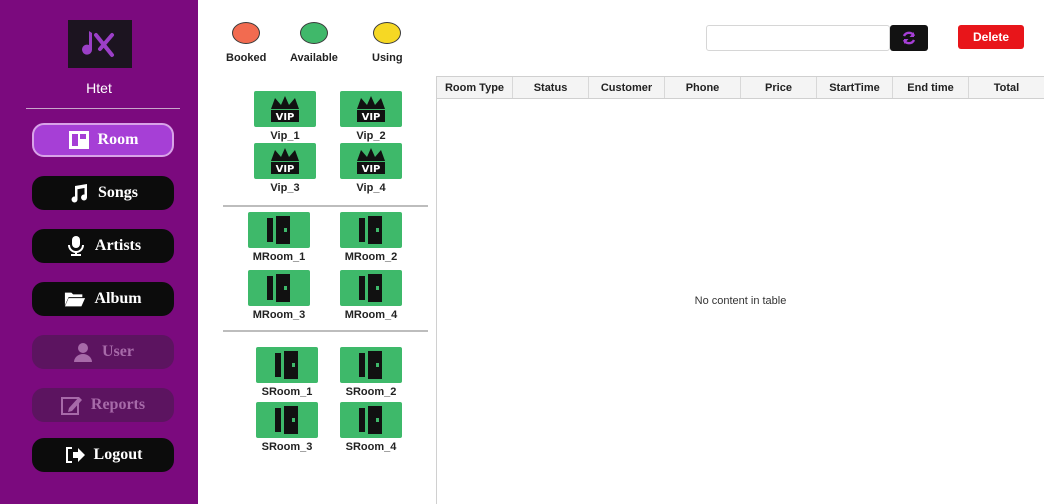 The image size is (1045, 504). Describe the element at coordinates (931, 87) in the screenshot. I see `column-header: End time` at that location.